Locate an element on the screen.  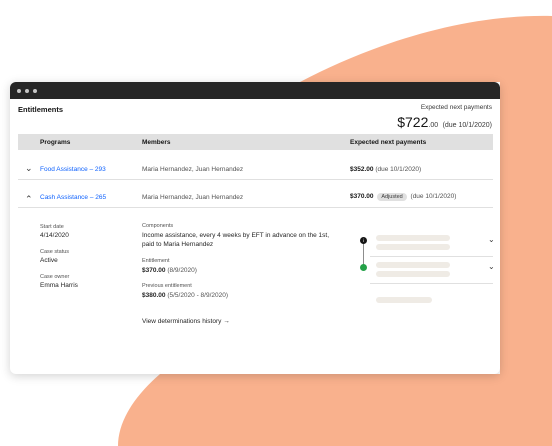
entitlement-value: $370.00 (8/9/2020) is located at coordinates (169, 270).